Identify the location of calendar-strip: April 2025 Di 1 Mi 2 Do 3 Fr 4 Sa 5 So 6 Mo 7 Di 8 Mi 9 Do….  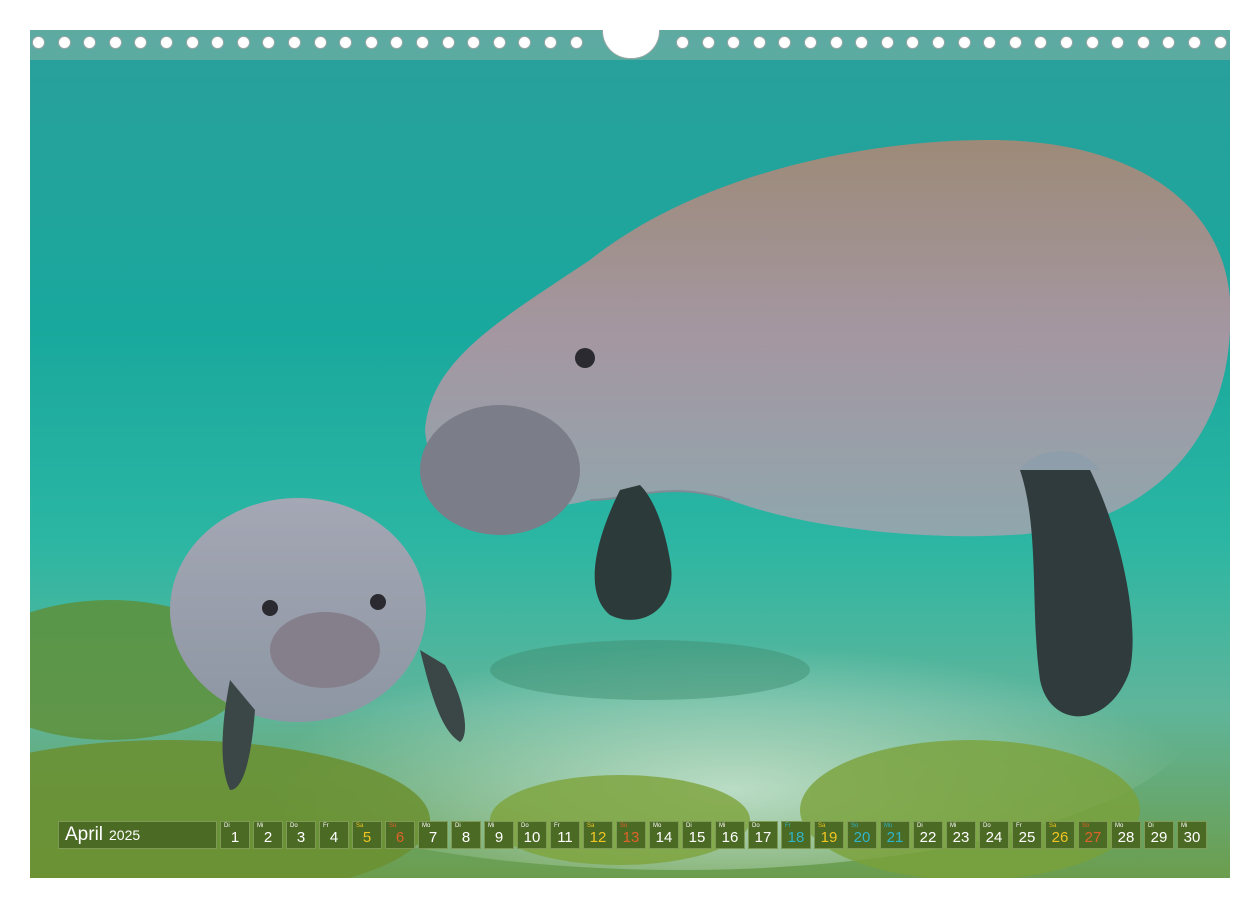
(634, 835).